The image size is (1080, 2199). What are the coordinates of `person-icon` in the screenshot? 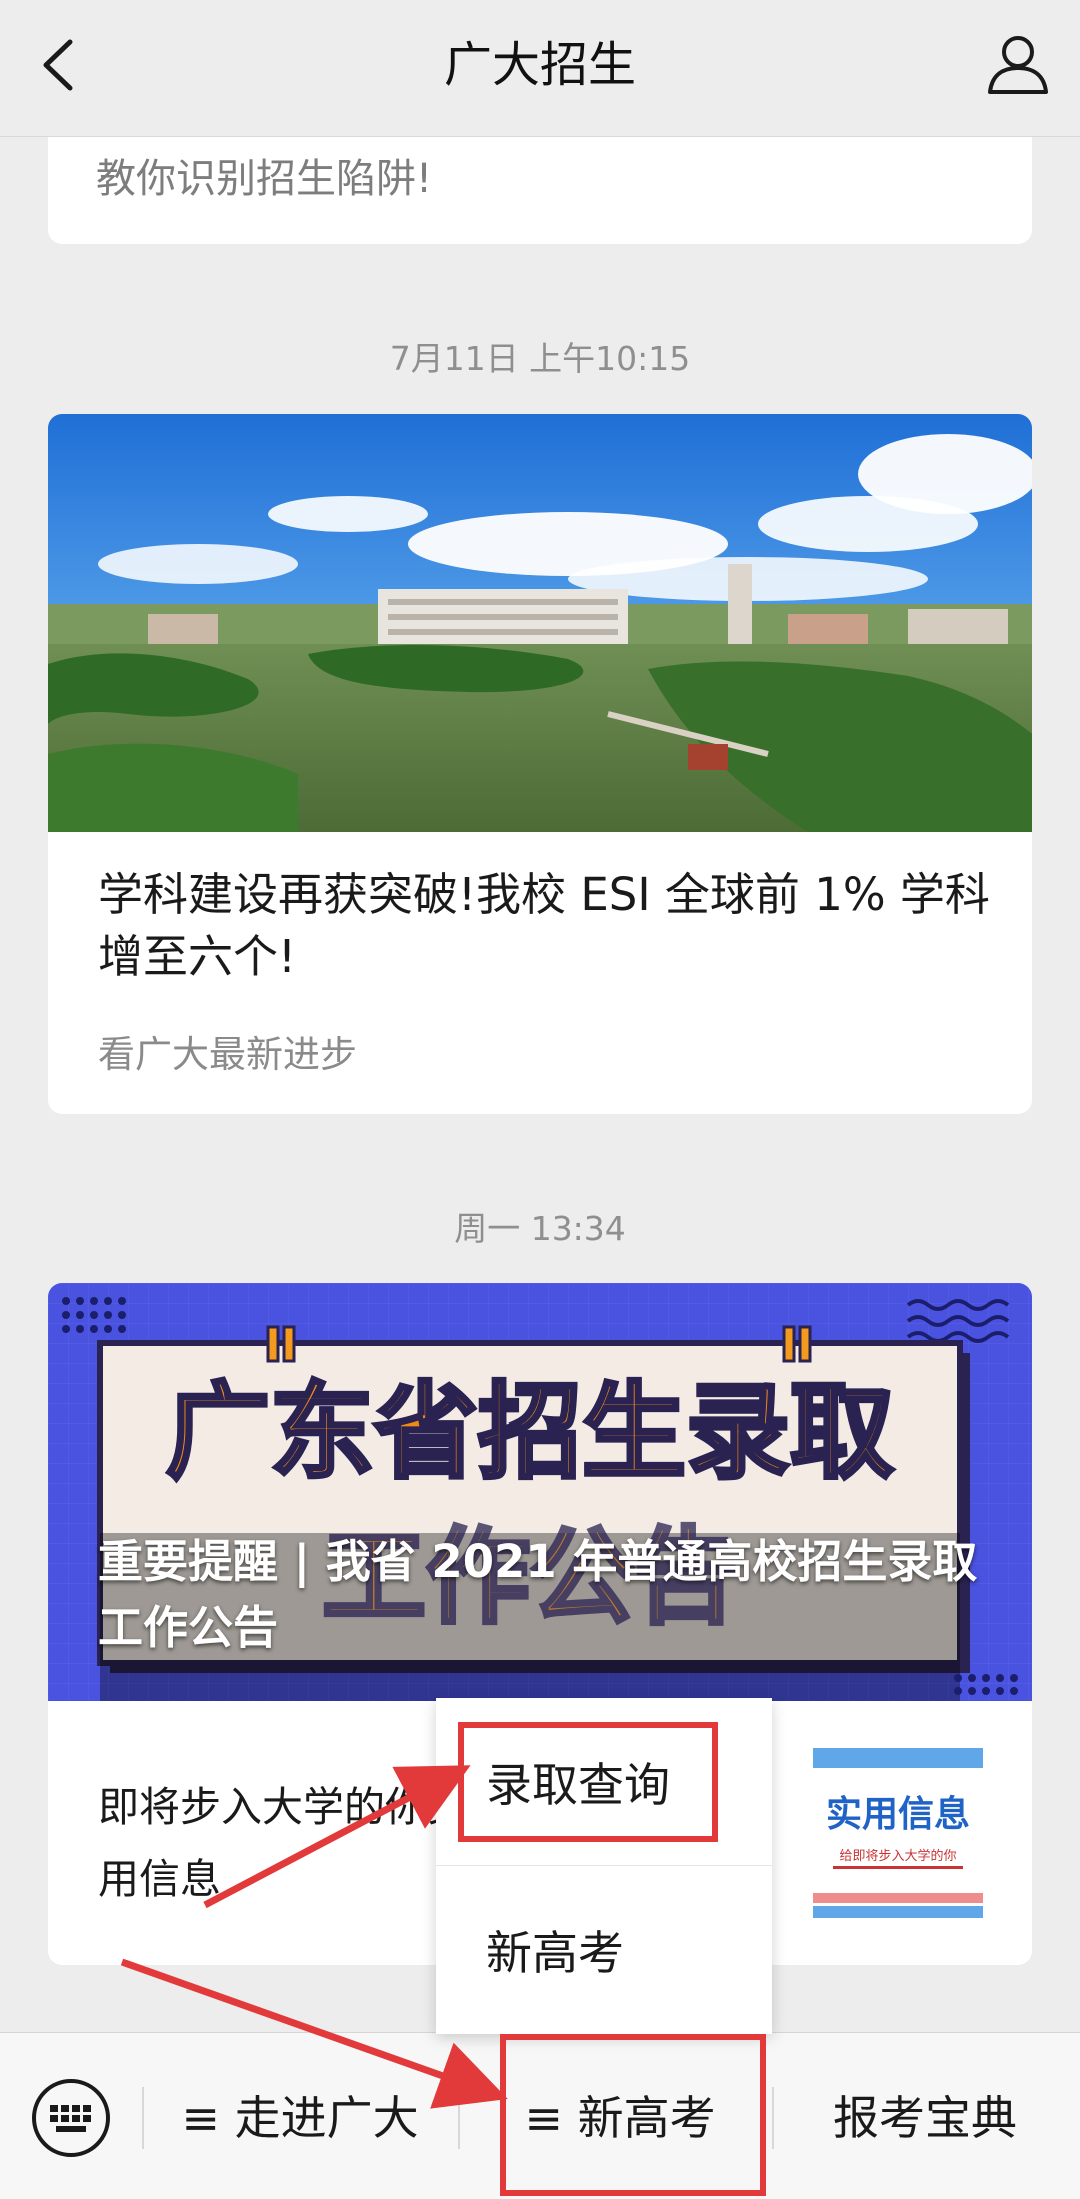 It's located at (1018, 65).